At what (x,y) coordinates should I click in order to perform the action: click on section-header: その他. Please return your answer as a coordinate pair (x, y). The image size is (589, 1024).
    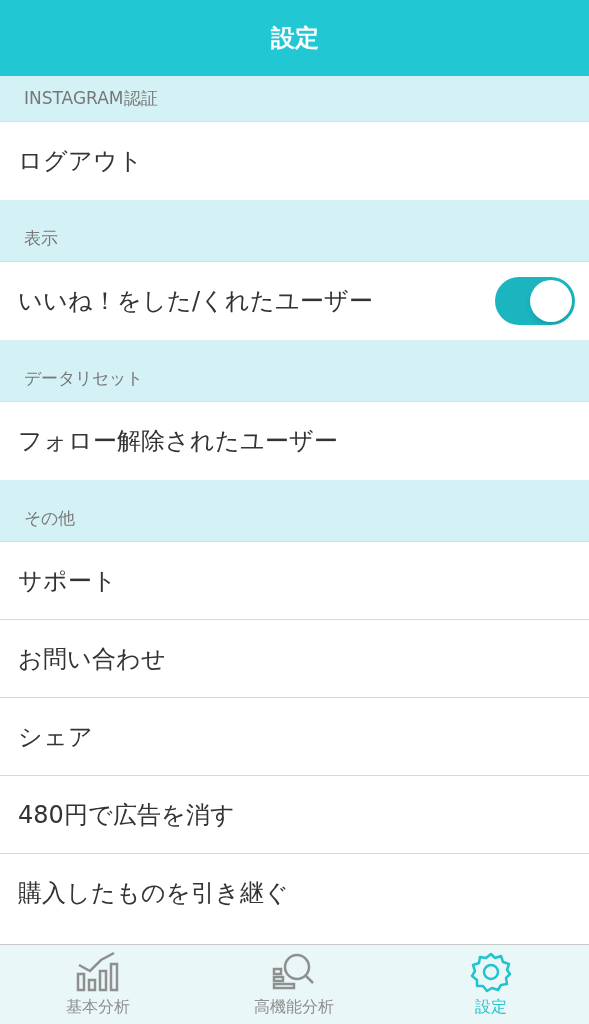
    Looking at the image, I should click on (49, 518).